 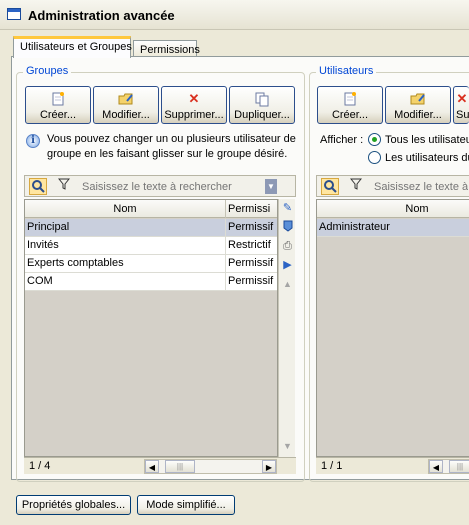 I want to click on groups-table-side-strip: ✎ ⎙ ▶ ▲ ▼, so click(x=286, y=328).